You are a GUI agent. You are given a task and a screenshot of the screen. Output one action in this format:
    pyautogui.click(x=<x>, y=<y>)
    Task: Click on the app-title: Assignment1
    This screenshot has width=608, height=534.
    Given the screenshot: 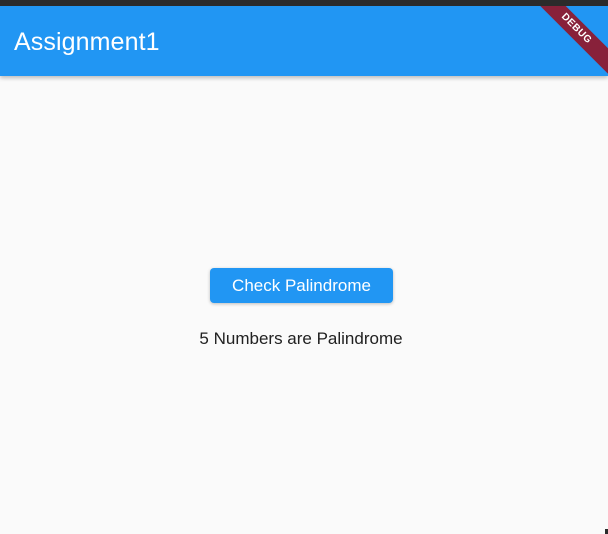 What is the action you would take?
    pyautogui.click(x=87, y=42)
    